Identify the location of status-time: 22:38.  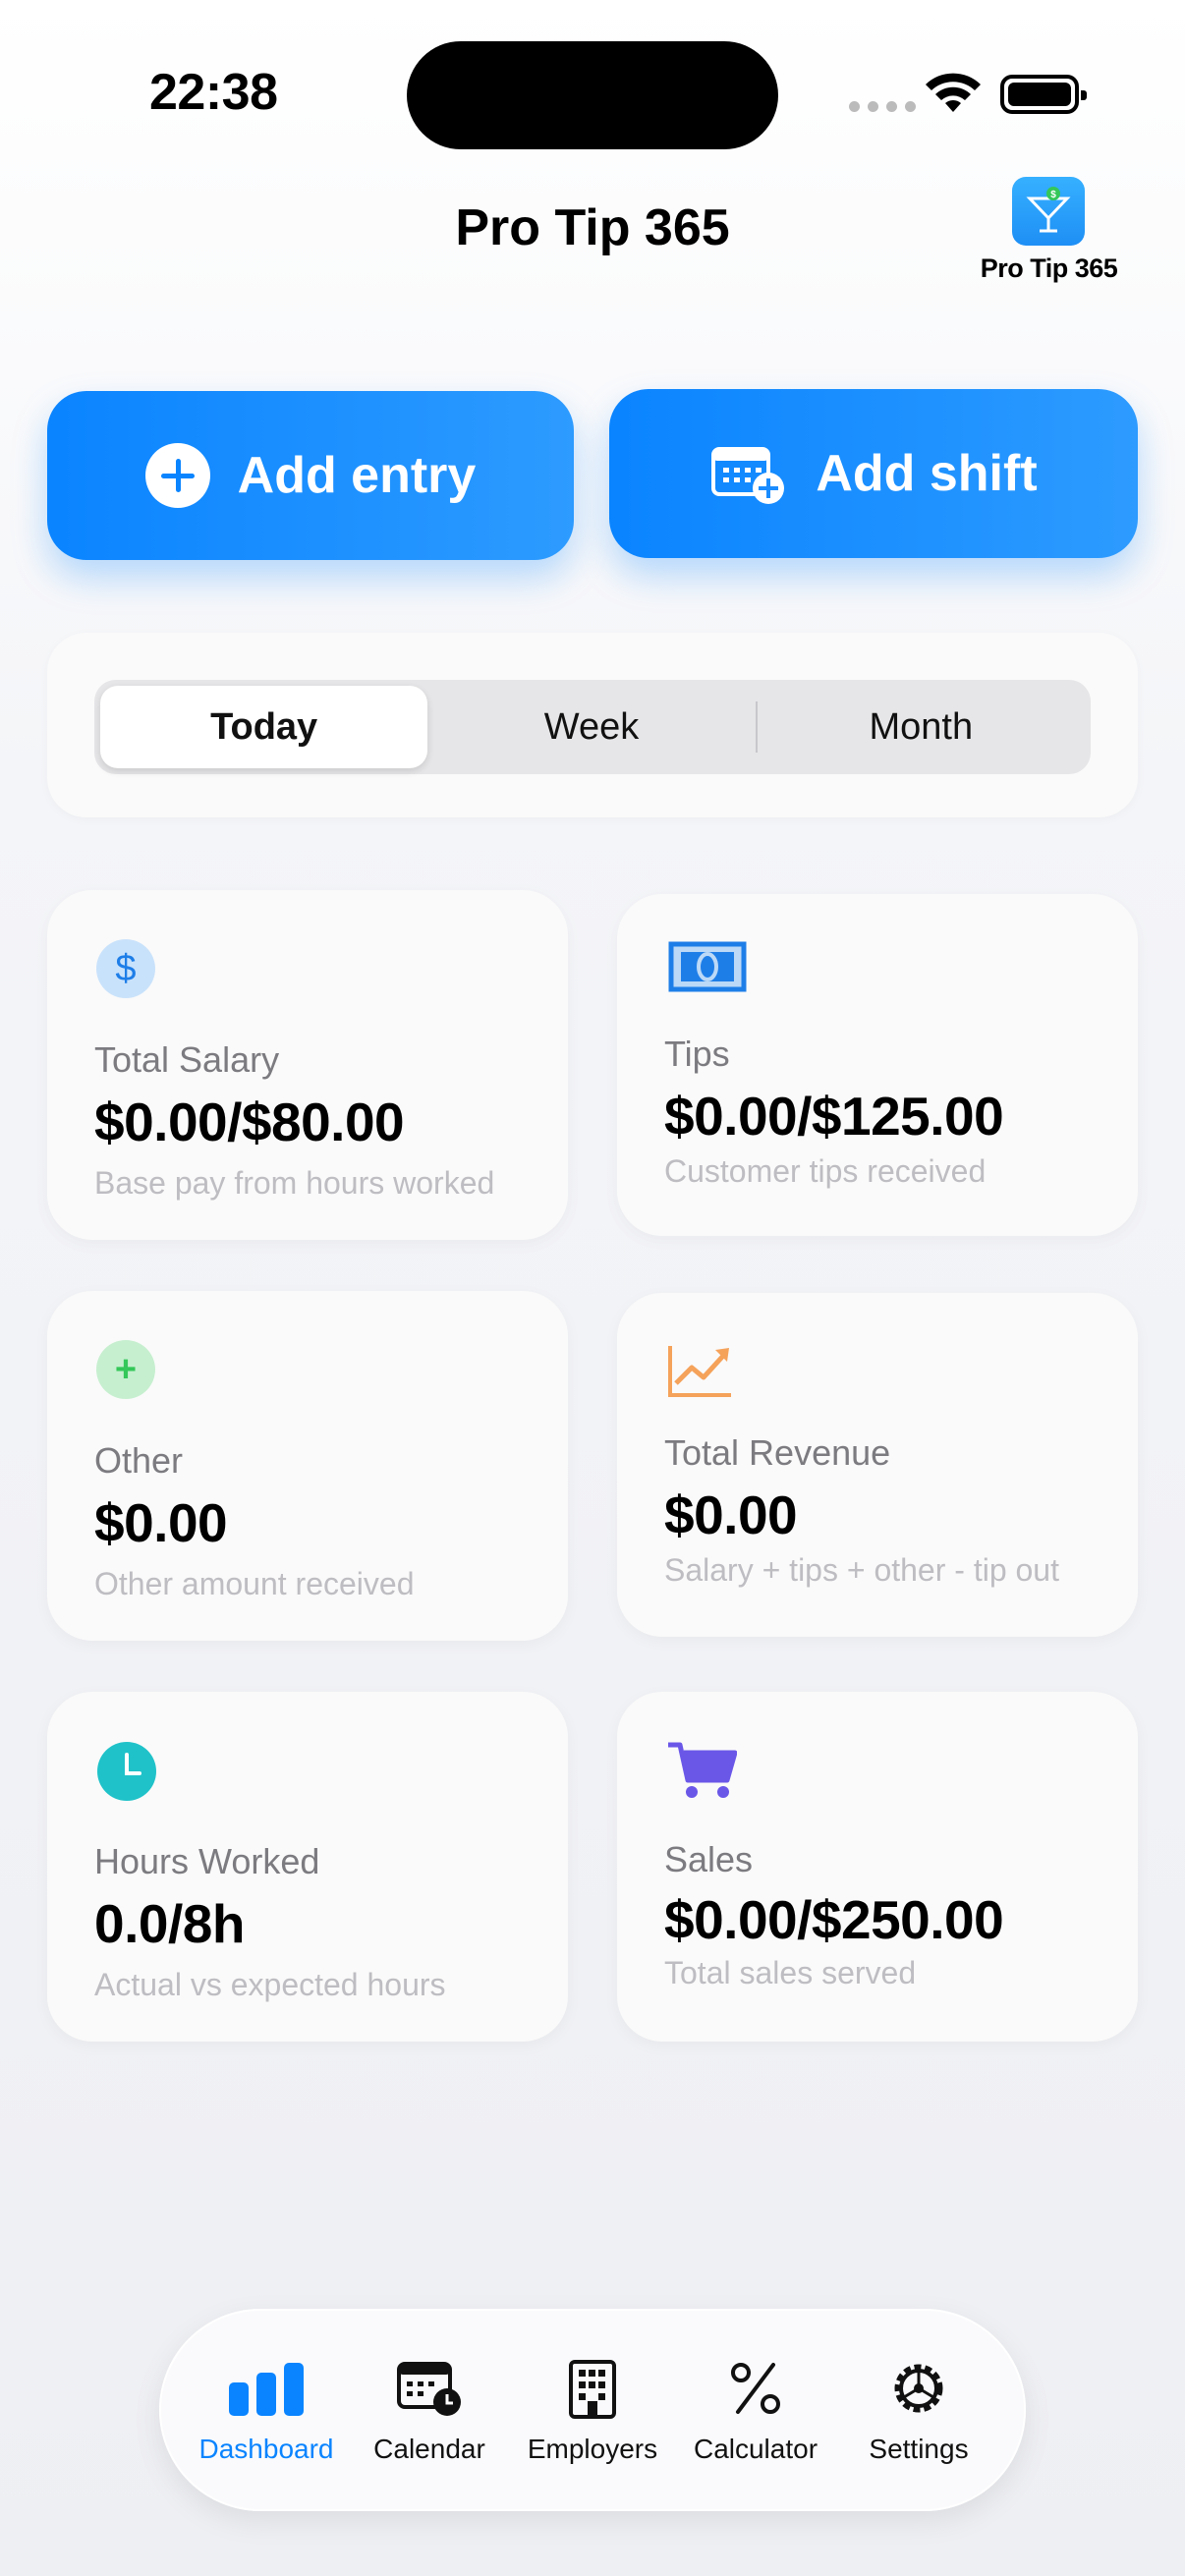
(214, 92).